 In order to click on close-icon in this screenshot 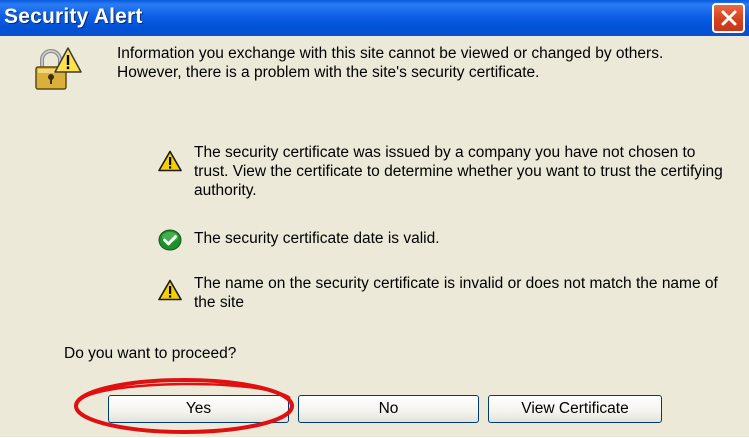, I will do `click(729, 18)`.